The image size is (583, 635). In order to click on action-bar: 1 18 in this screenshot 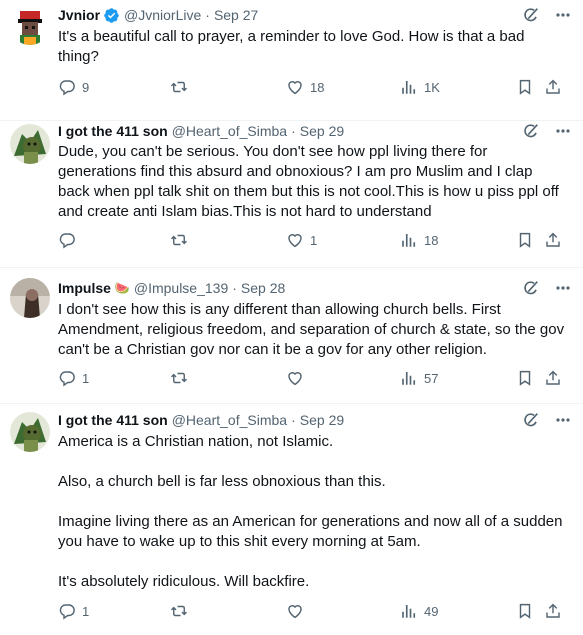, I will do `click(310, 241)`.